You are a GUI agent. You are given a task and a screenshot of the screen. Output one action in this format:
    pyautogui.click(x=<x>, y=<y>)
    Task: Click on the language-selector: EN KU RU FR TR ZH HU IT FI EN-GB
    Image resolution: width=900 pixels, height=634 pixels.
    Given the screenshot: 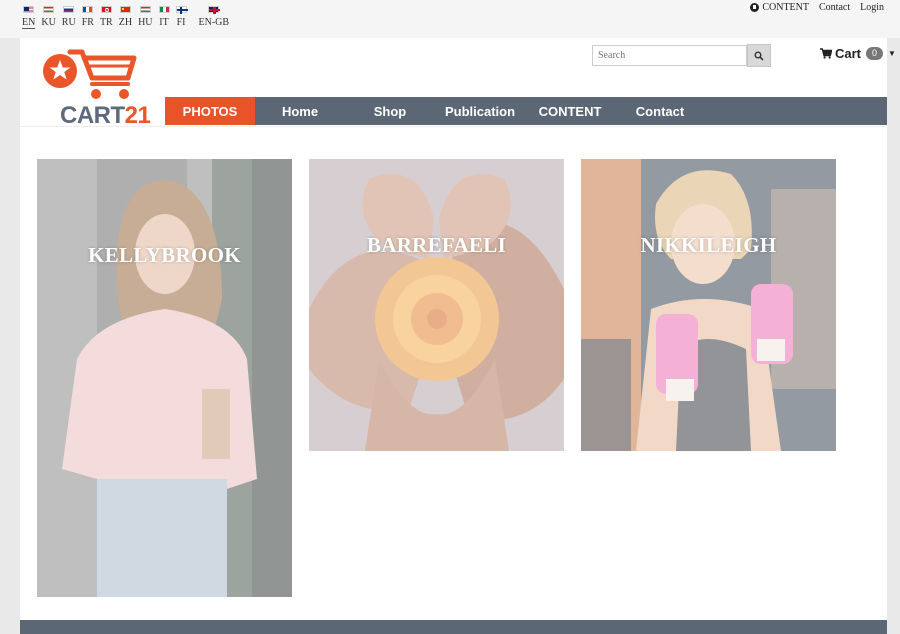 What is the action you would take?
    pyautogui.click(x=128, y=16)
    